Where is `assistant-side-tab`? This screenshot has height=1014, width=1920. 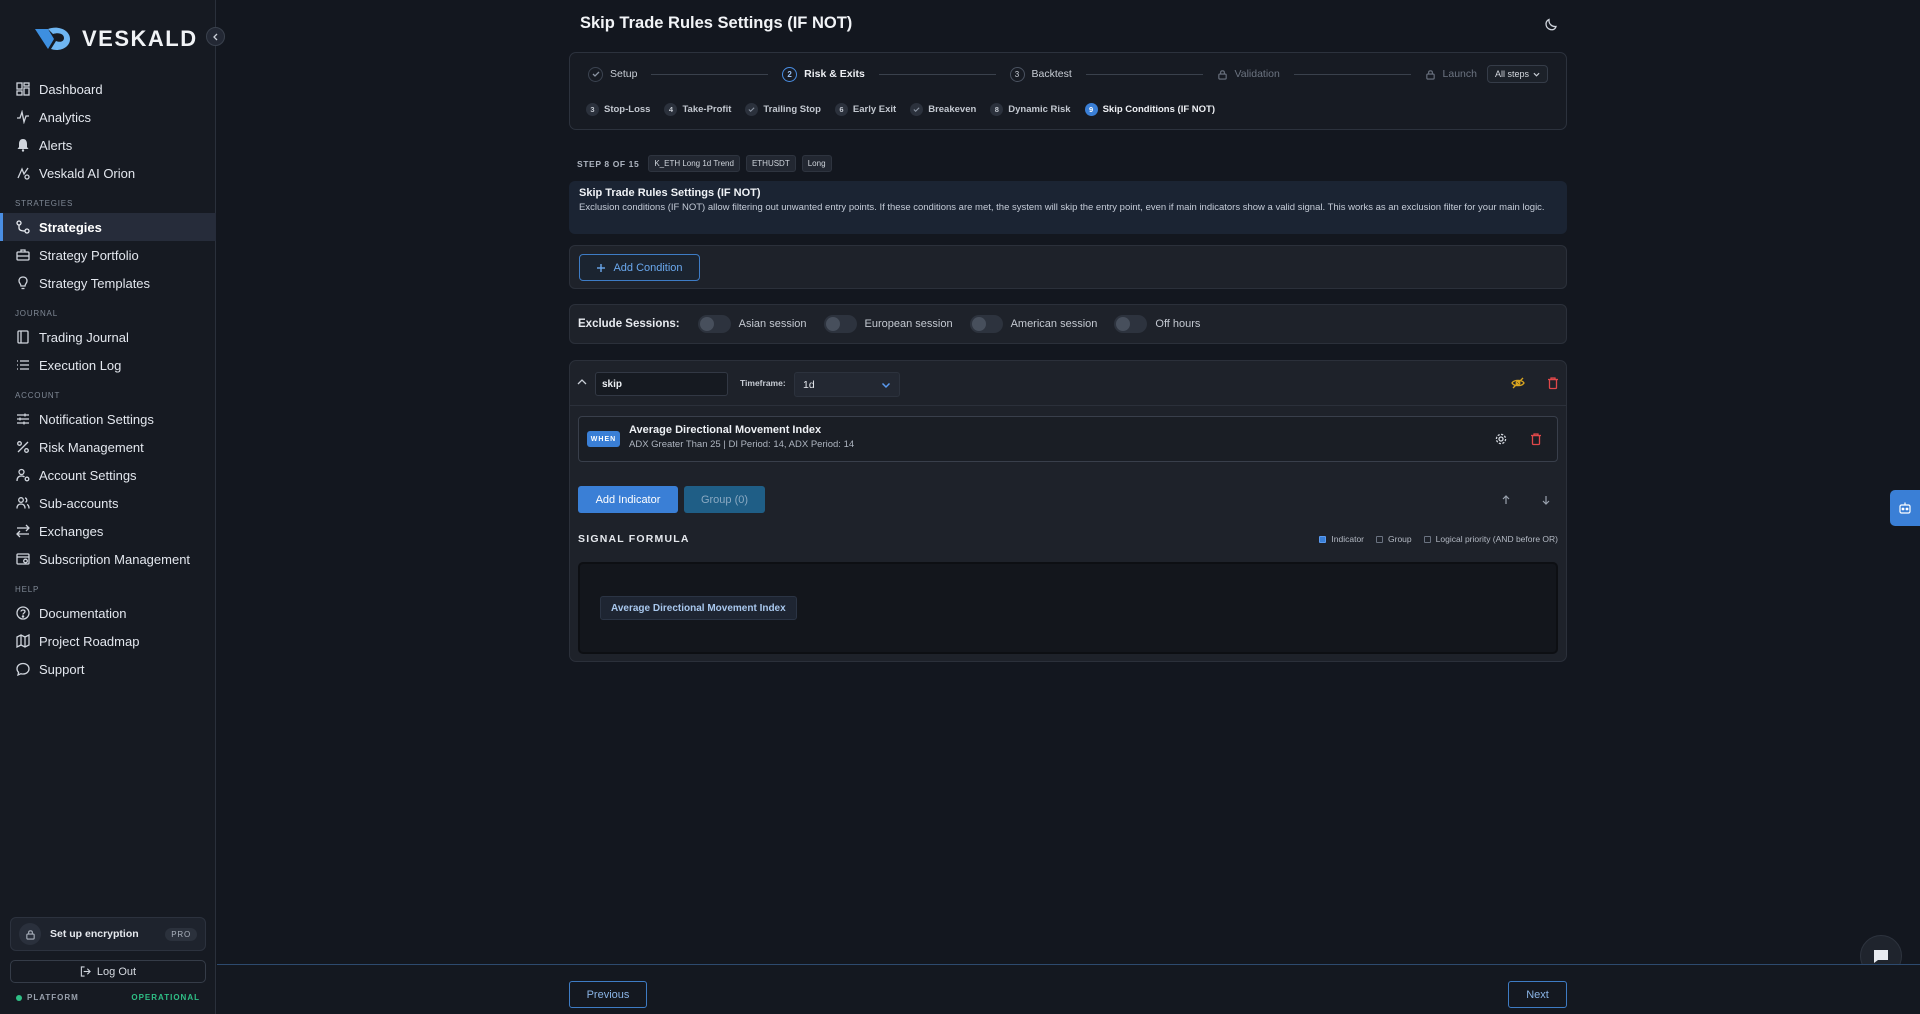
assistant-side-tab is located at coordinates (1905, 508).